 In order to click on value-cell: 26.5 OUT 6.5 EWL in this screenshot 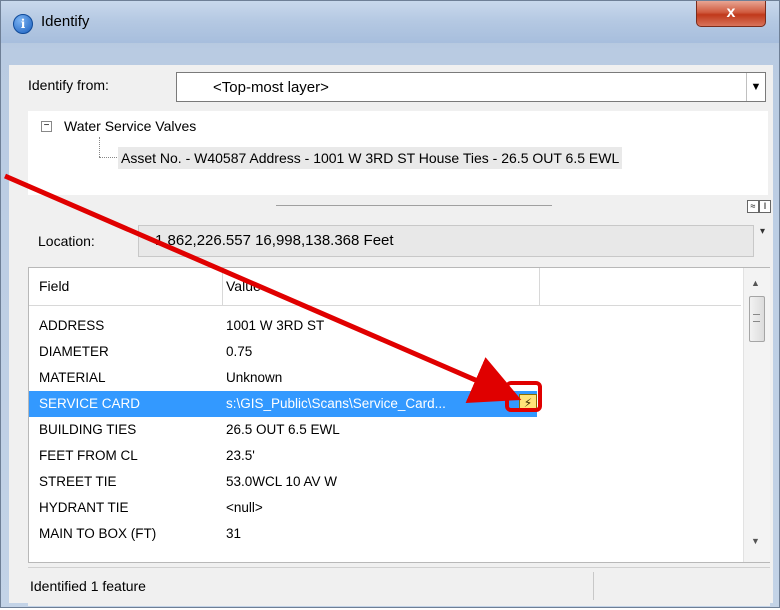, I will do `click(283, 429)`.